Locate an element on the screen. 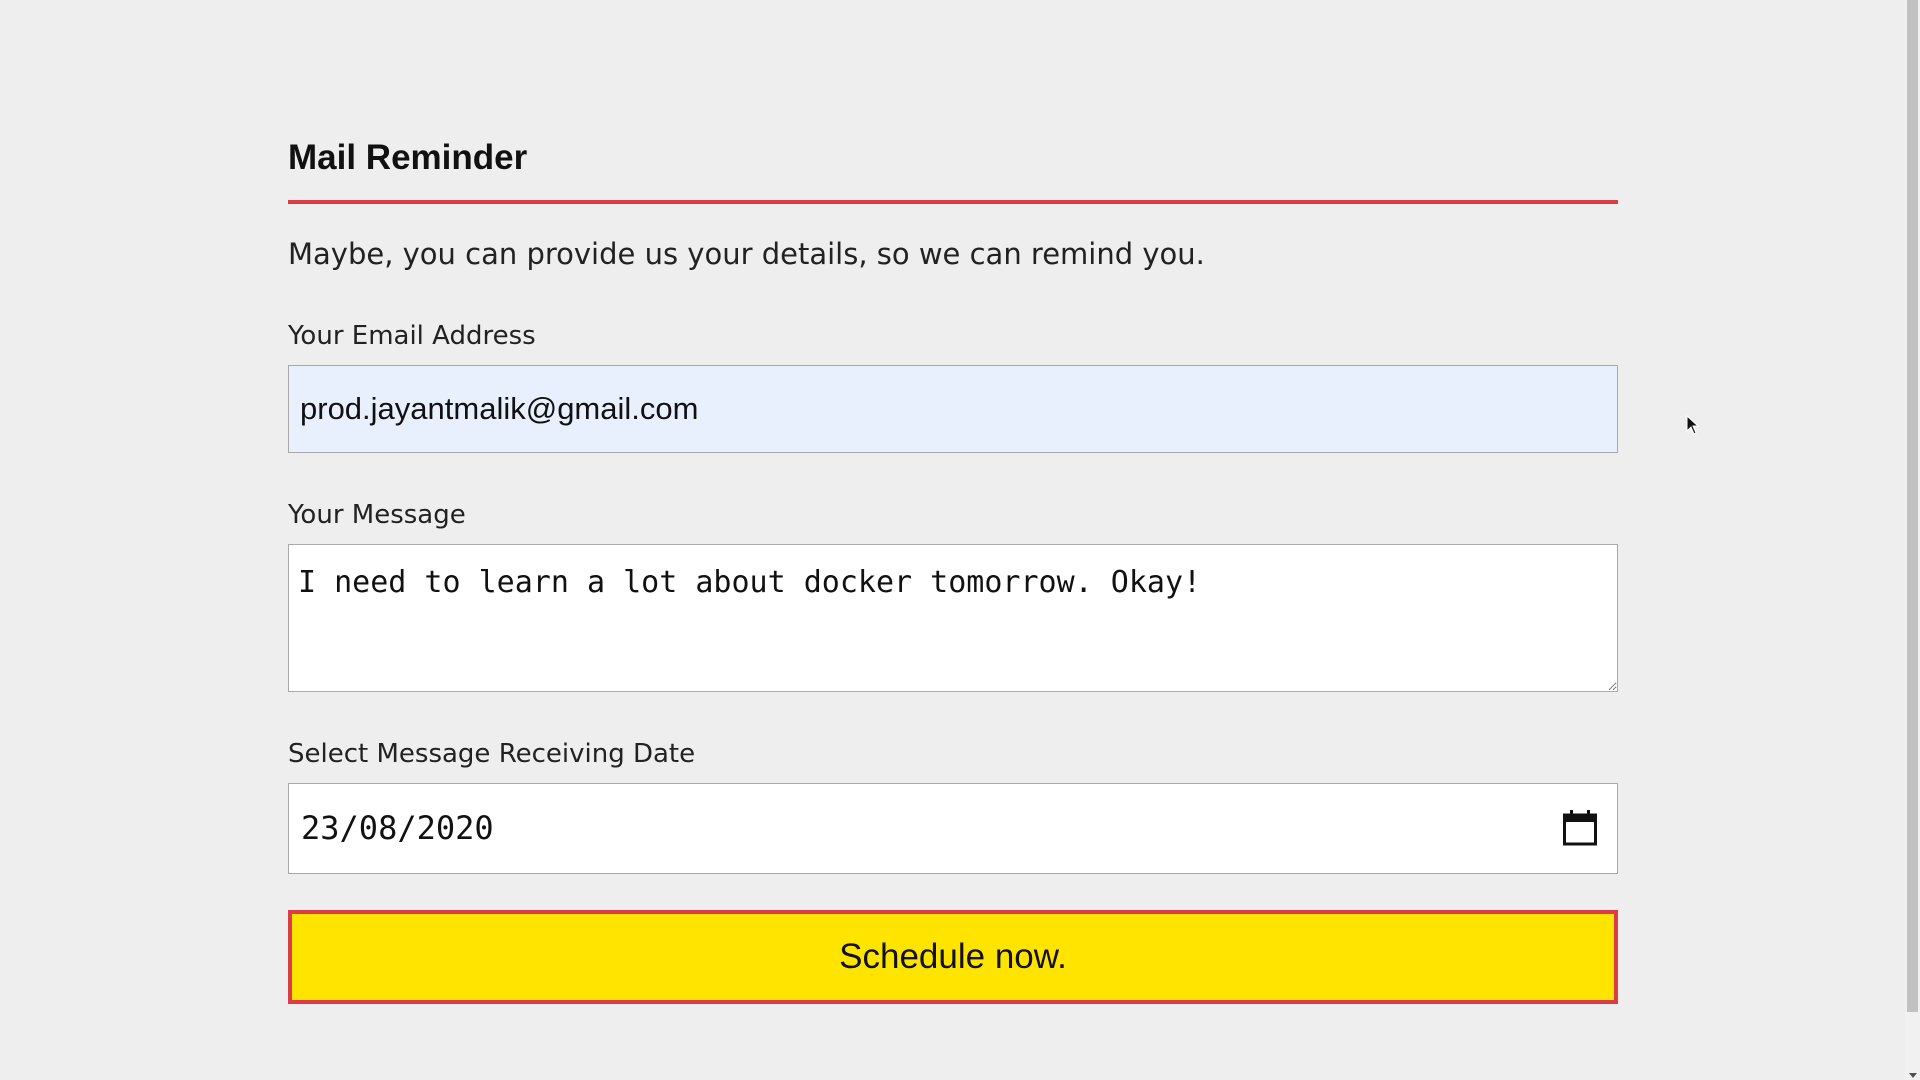 Image resolution: width=1920 pixels, height=1080 pixels. calendar-icon is located at coordinates (1580, 828).